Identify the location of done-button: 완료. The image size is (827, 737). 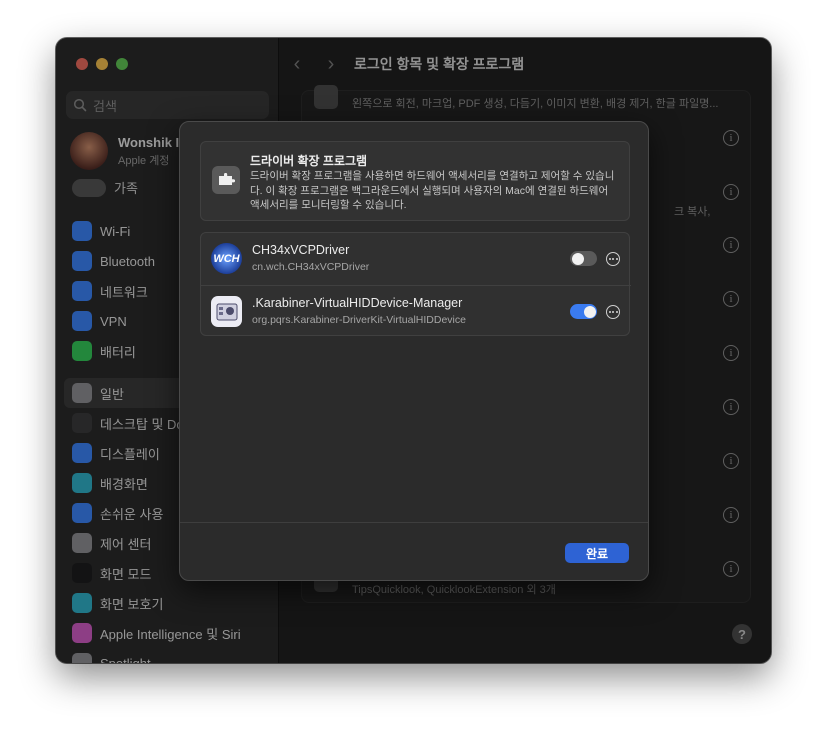
(597, 553).